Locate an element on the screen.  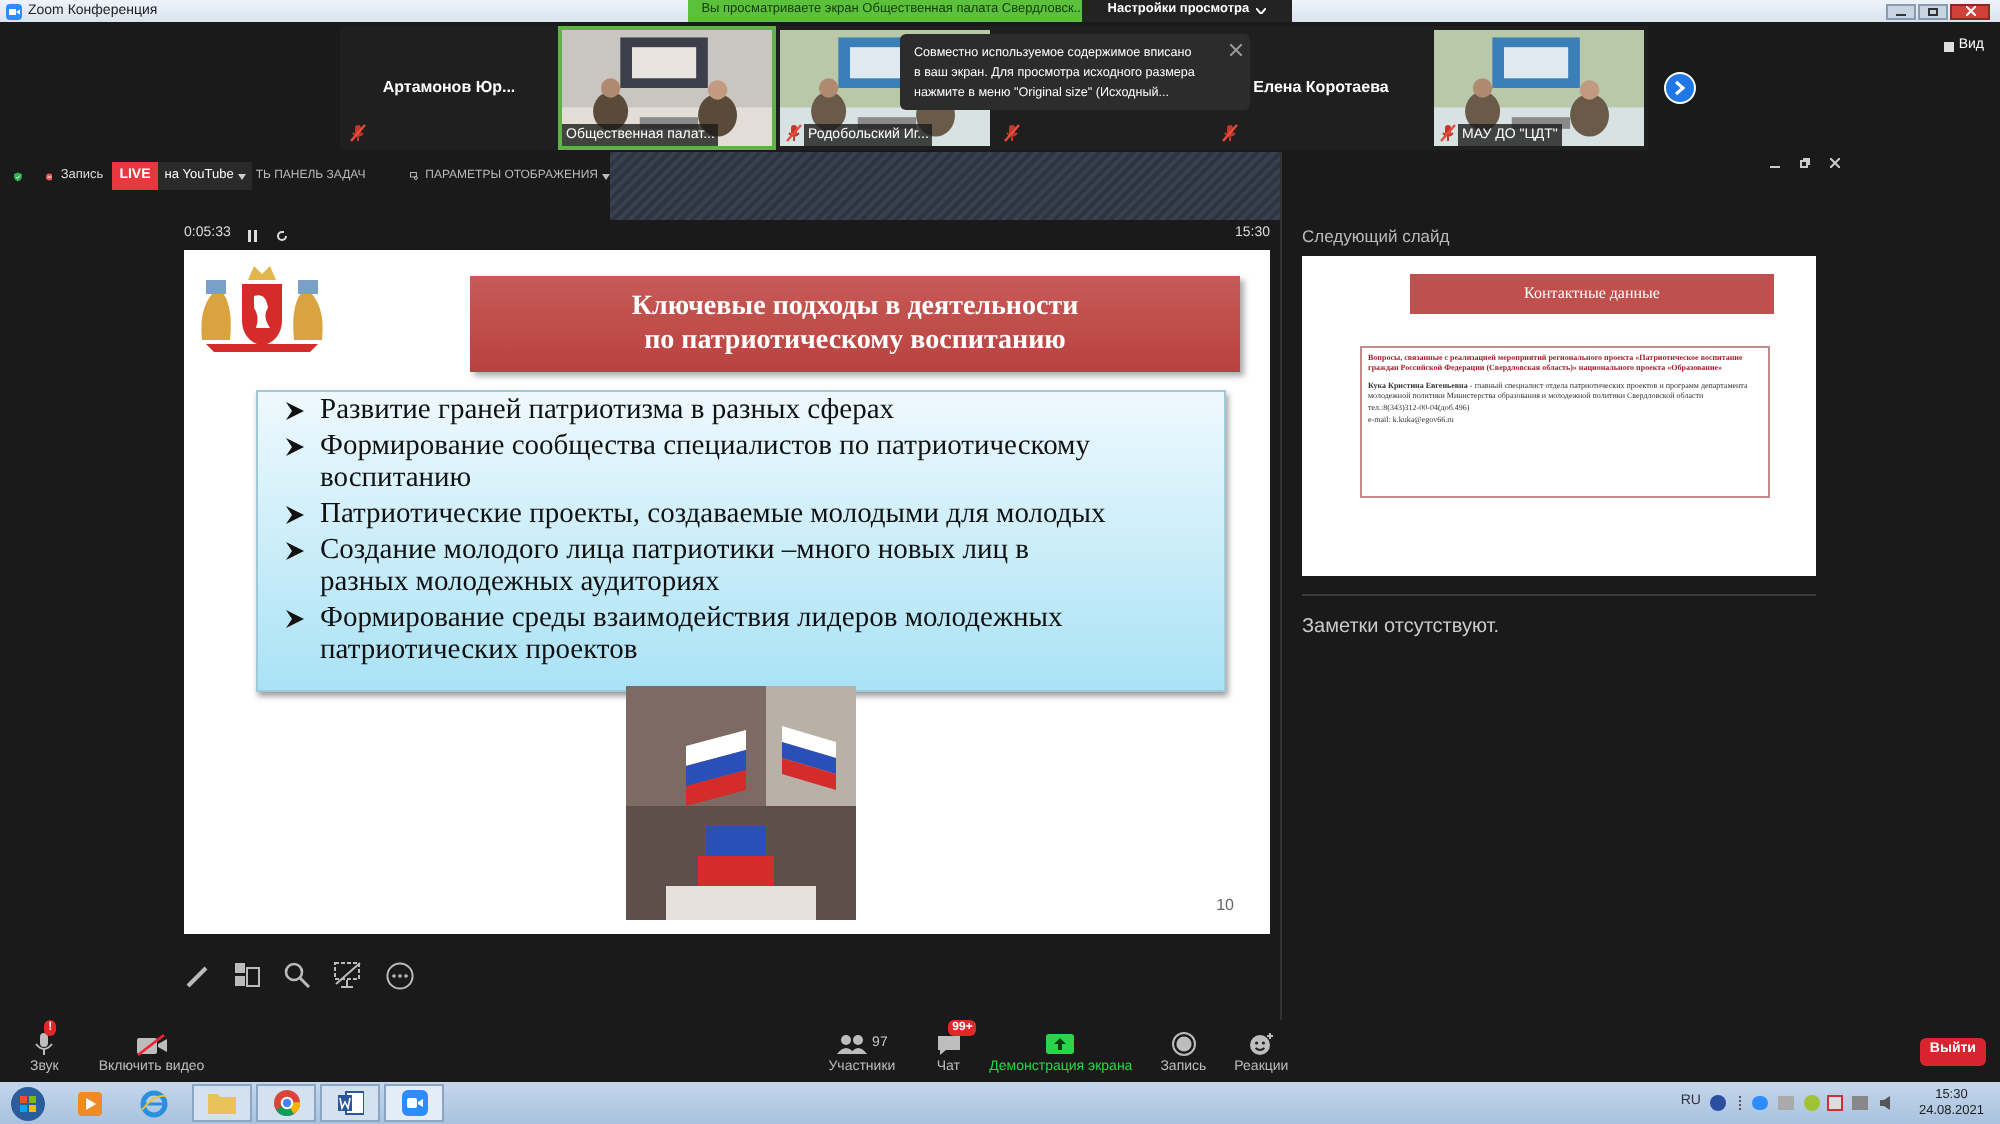
bullet-text: Формирование сообщества специалистов по патриотическому воспитанию is located at coordinates (706, 462).